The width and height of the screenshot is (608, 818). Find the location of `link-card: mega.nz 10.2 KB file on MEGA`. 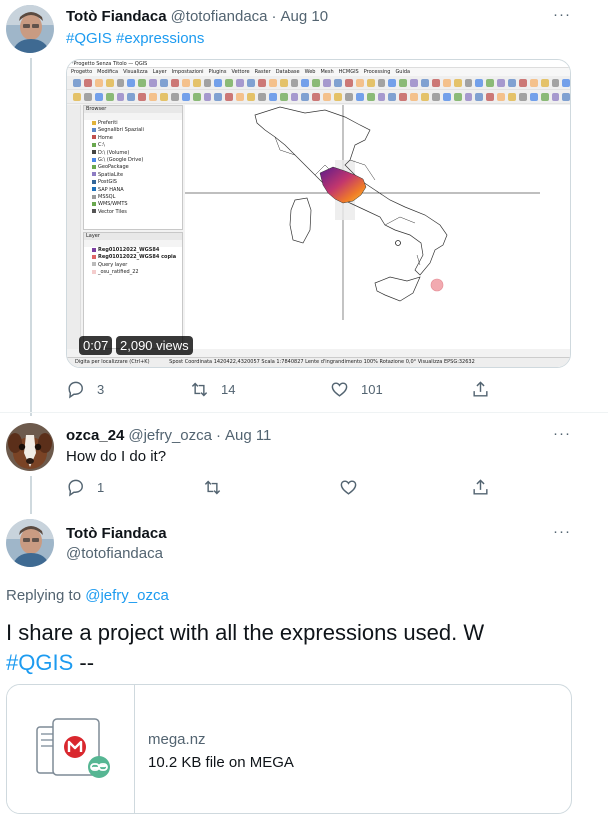

link-card: mega.nz 10.2 KB file on MEGA is located at coordinates (289, 749).